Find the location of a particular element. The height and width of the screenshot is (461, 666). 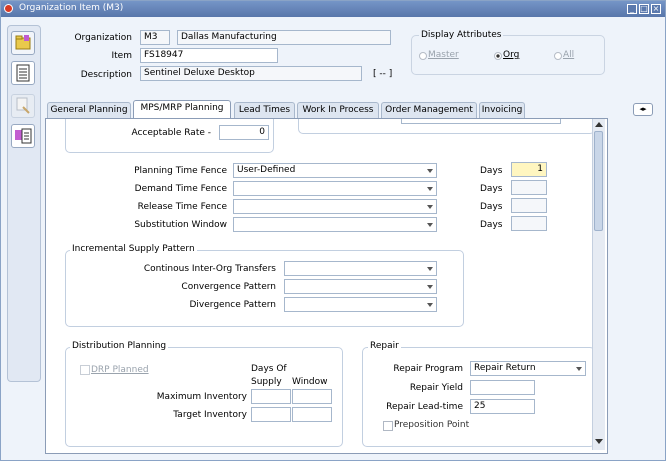

all-radio-label: All is located at coordinates (569, 55).